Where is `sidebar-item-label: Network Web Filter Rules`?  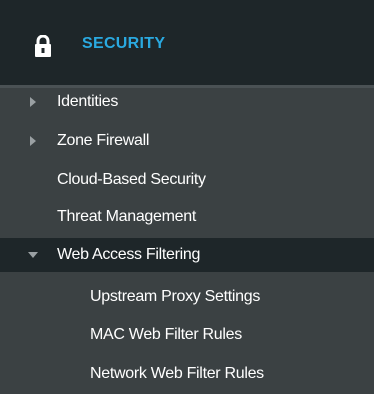
sidebar-item-label: Network Web Filter Rules is located at coordinates (177, 373).